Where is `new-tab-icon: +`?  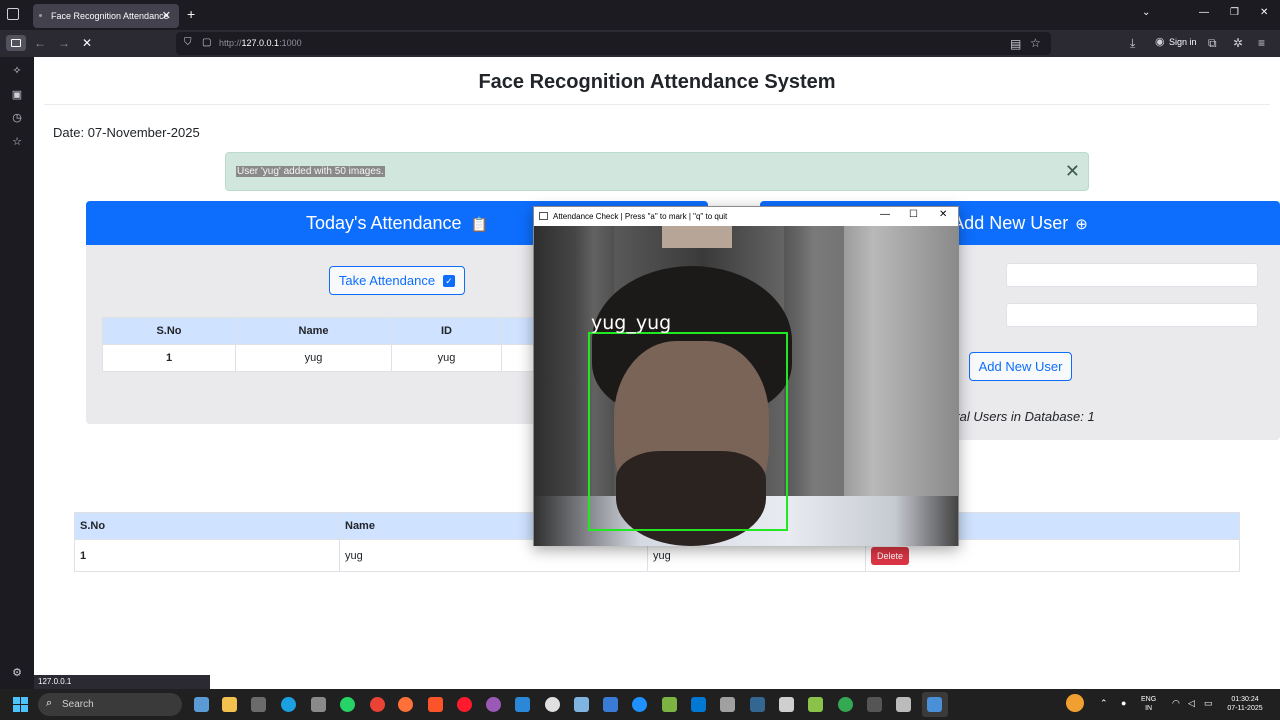 new-tab-icon: + is located at coordinates (191, 14).